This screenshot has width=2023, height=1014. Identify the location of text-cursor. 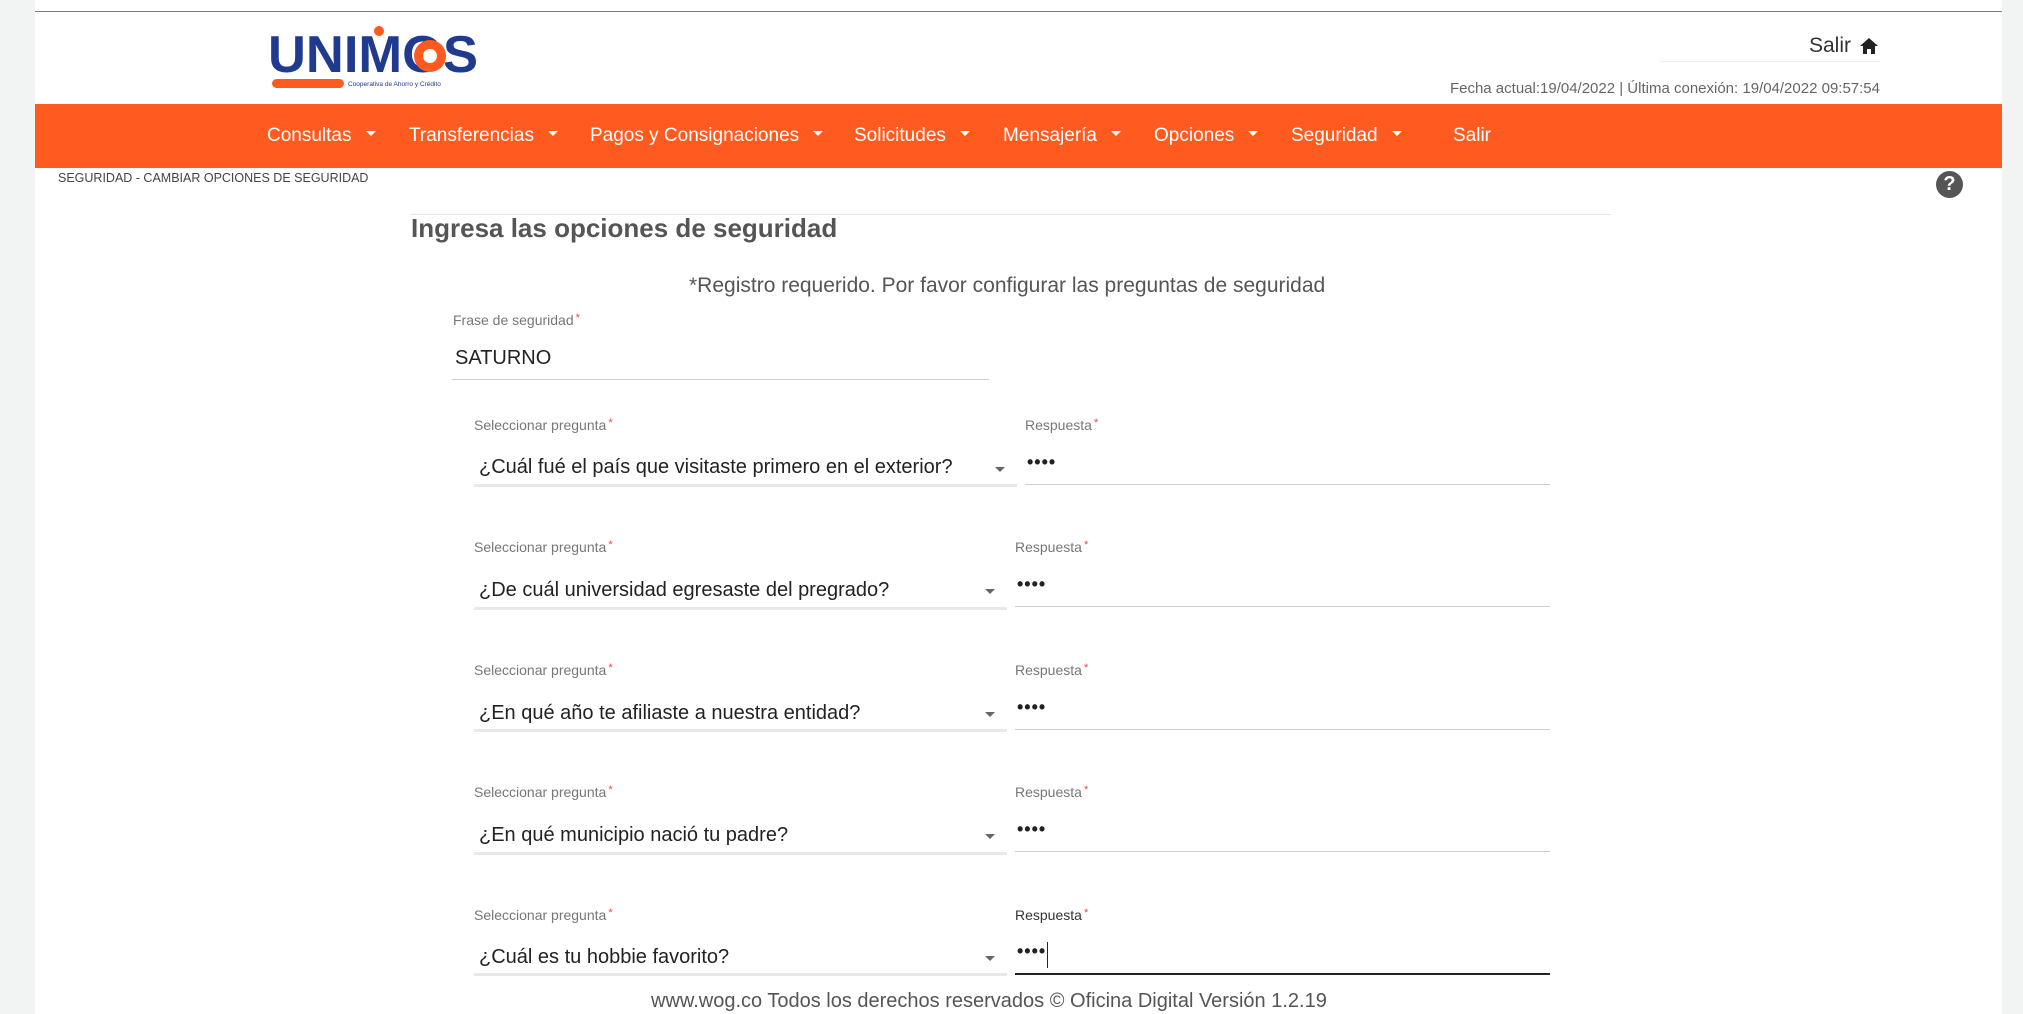
(1047, 955).